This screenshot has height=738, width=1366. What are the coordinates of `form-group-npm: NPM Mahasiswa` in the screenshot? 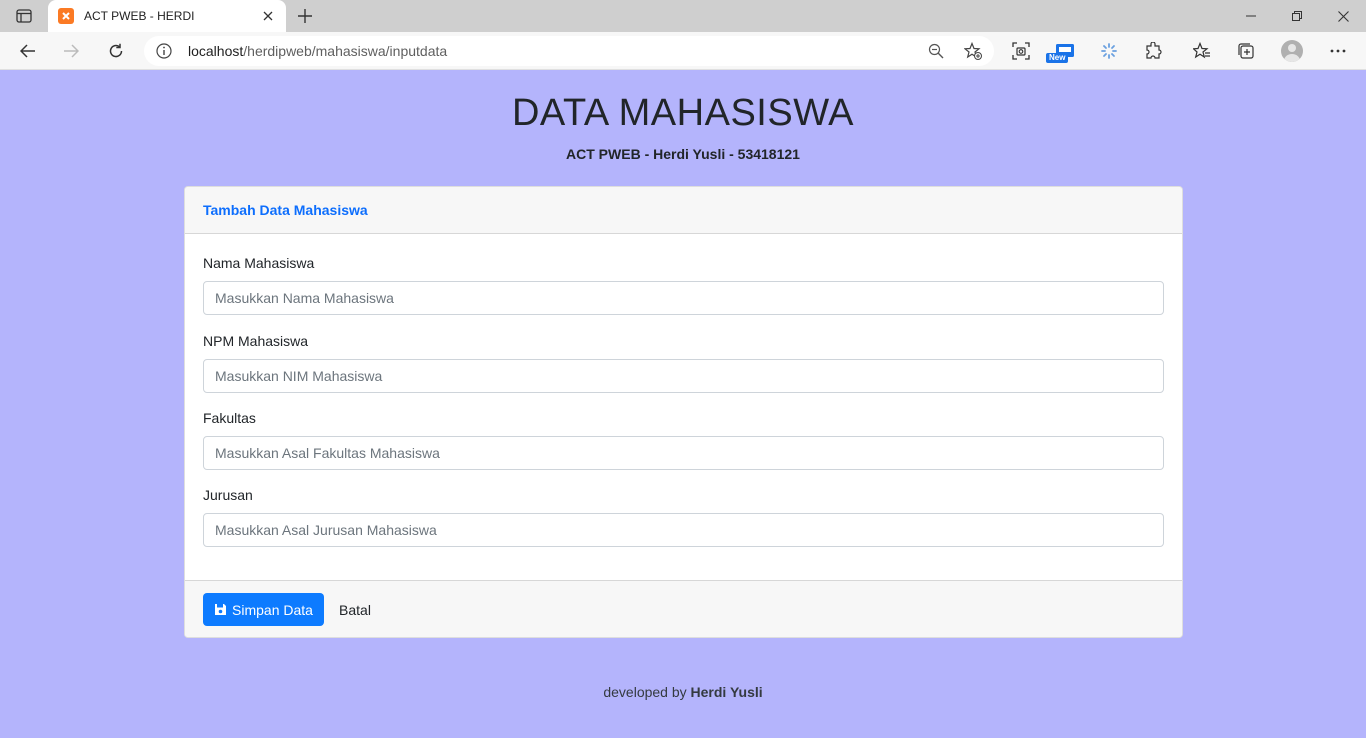 It's located at (684, 363).